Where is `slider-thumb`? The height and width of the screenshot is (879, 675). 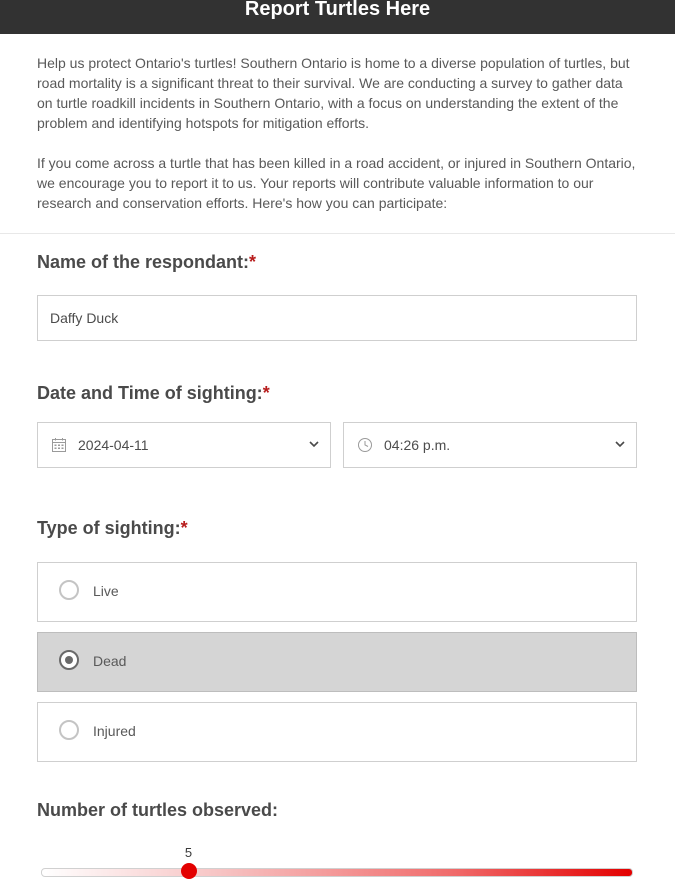 slider-thumb is located at coordinates (188, 871).